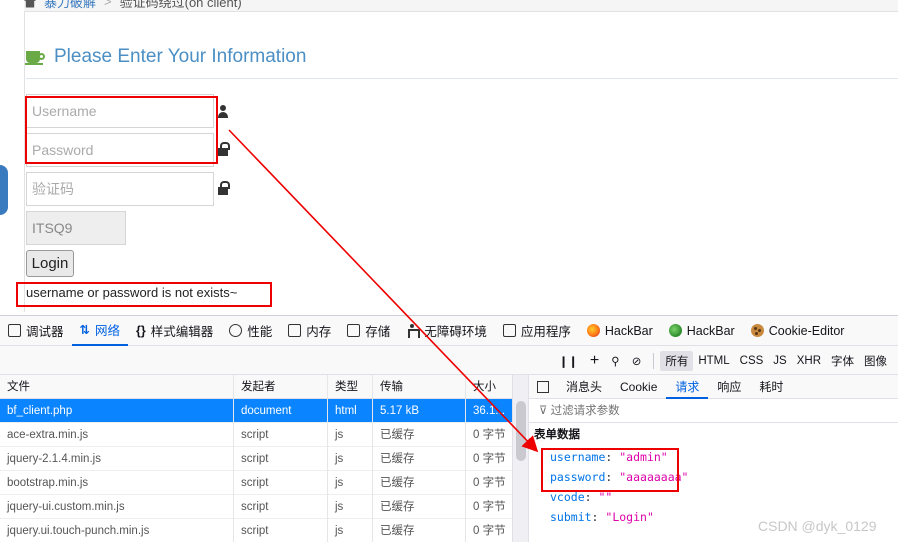 The width and height of the screenshot is (898, 542). Describe the element at coordinates (223, 112) in the screenshot. I see `user-icon` at that location.